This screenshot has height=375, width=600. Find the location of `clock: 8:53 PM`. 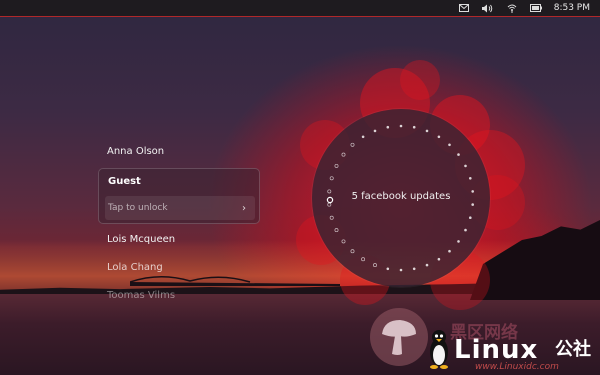

clock: 8:53 PM is located at coordinates (572, 8).